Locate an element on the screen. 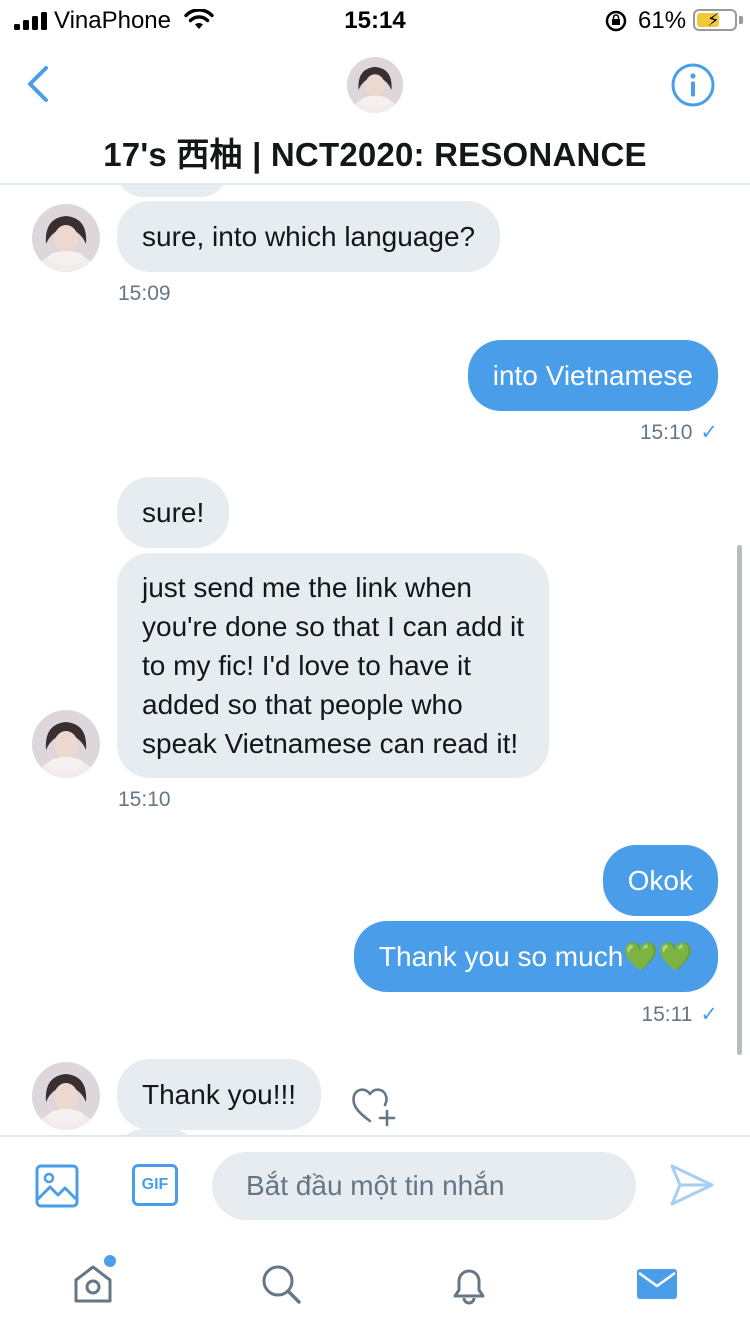 The image size is (750, 1334). message-timestamp: 15:09 is located at coordinates (144, 293).